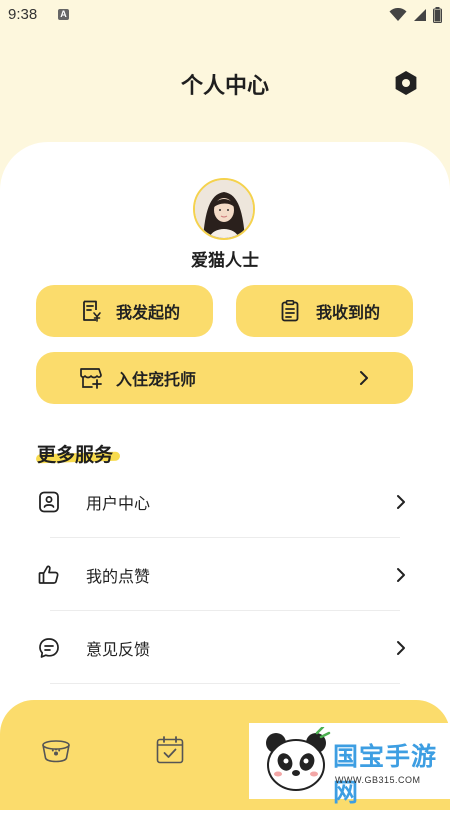 This screenshot has height=822, width=450. Describe the element at coordinates (56, 750) in the screenshot. I see `pet-bowl-icon` at that location.